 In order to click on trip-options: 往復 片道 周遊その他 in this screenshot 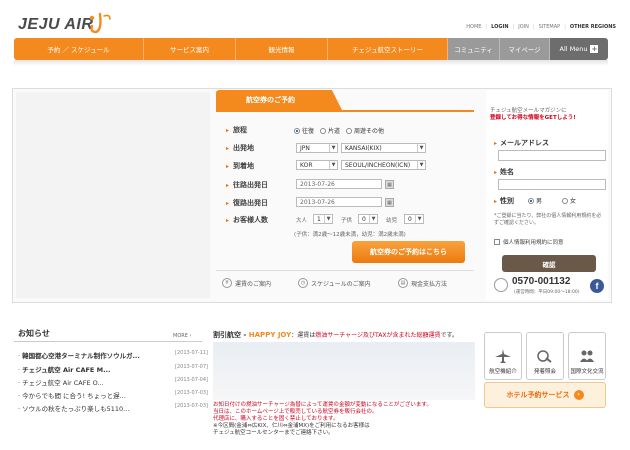, I will do `click(342, 130)`.